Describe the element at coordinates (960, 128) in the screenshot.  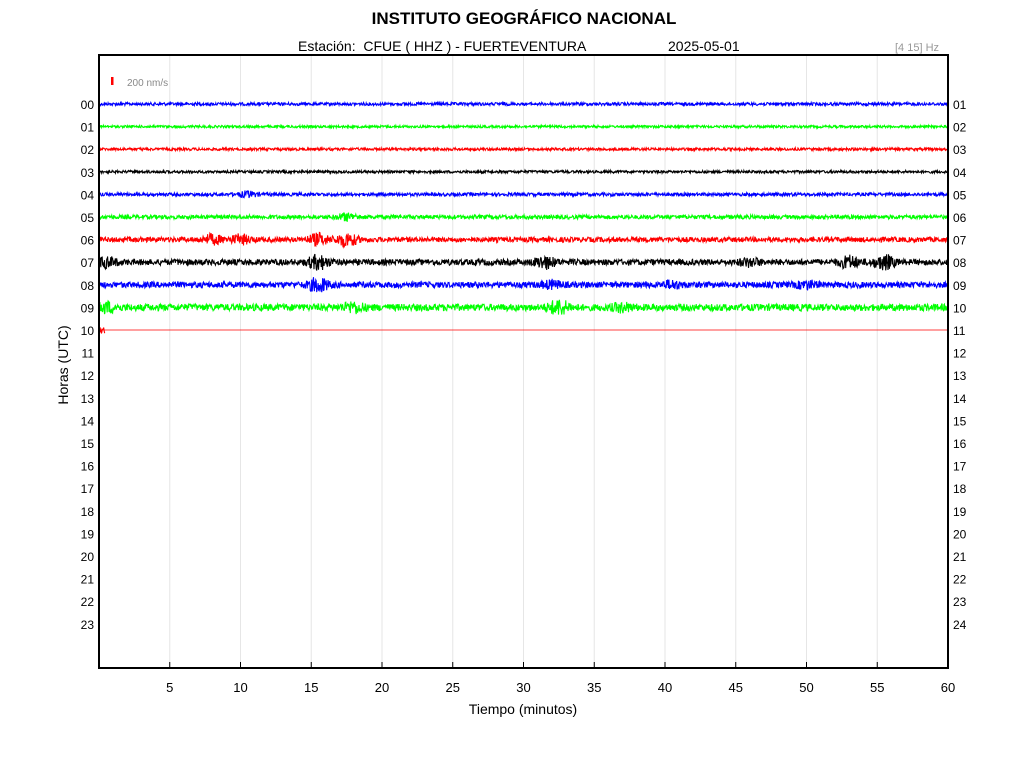
I see `hour-label-right: 02` at that location.